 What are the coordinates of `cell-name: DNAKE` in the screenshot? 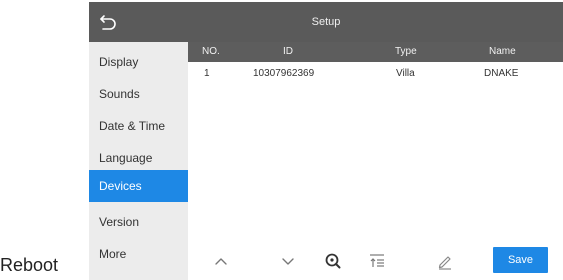 It's located at (501, 73).